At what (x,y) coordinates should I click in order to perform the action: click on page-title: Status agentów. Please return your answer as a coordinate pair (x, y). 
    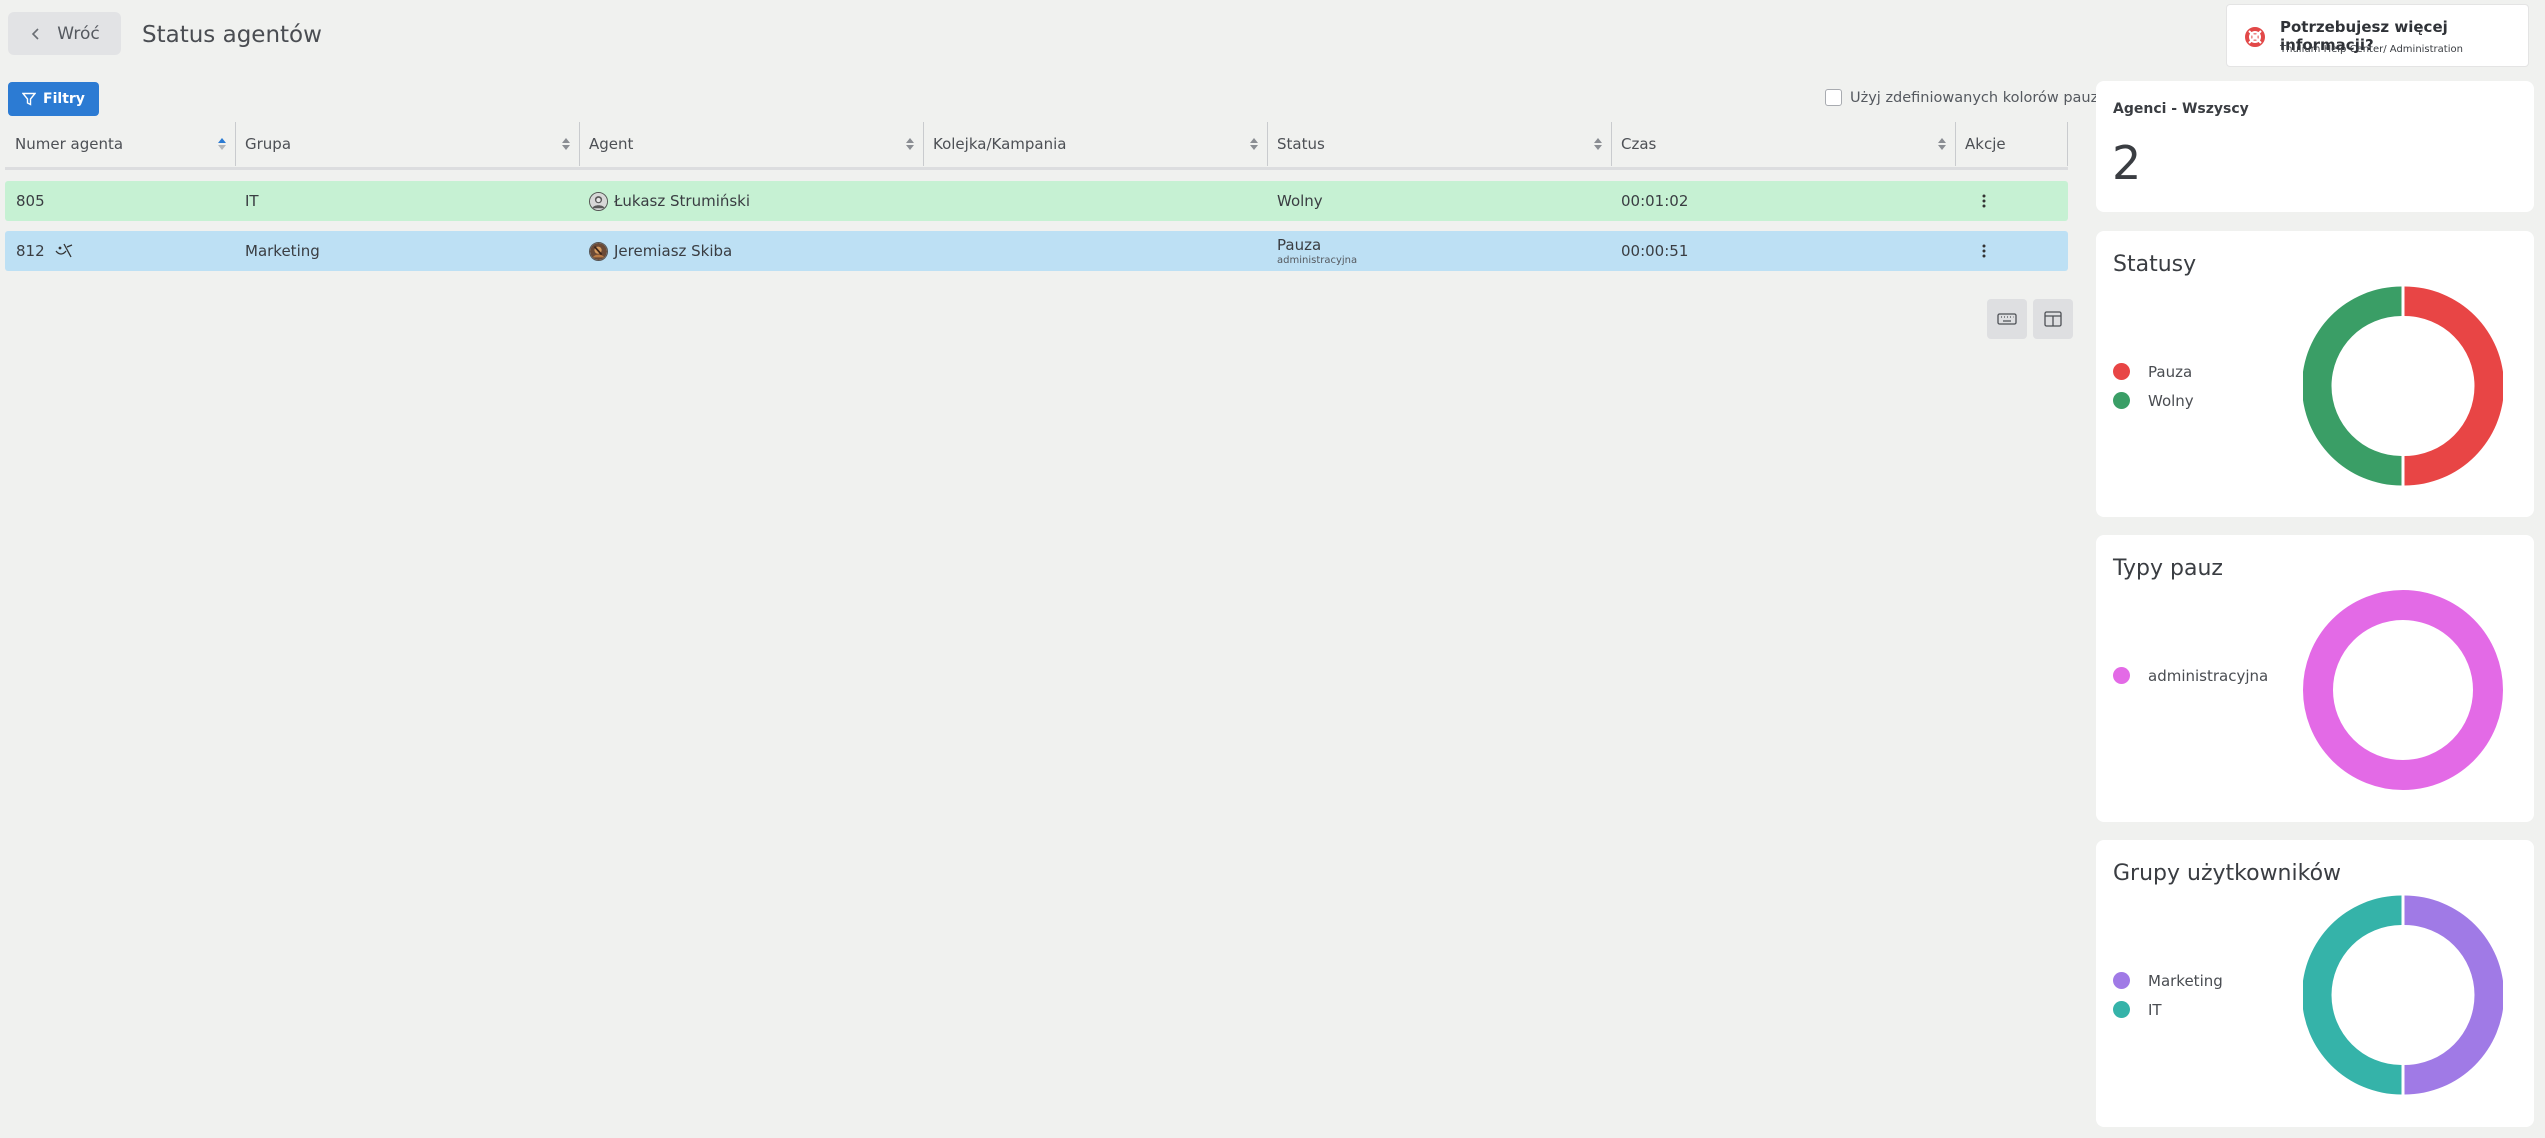
    Looking at the image, I should click on (232, 35).